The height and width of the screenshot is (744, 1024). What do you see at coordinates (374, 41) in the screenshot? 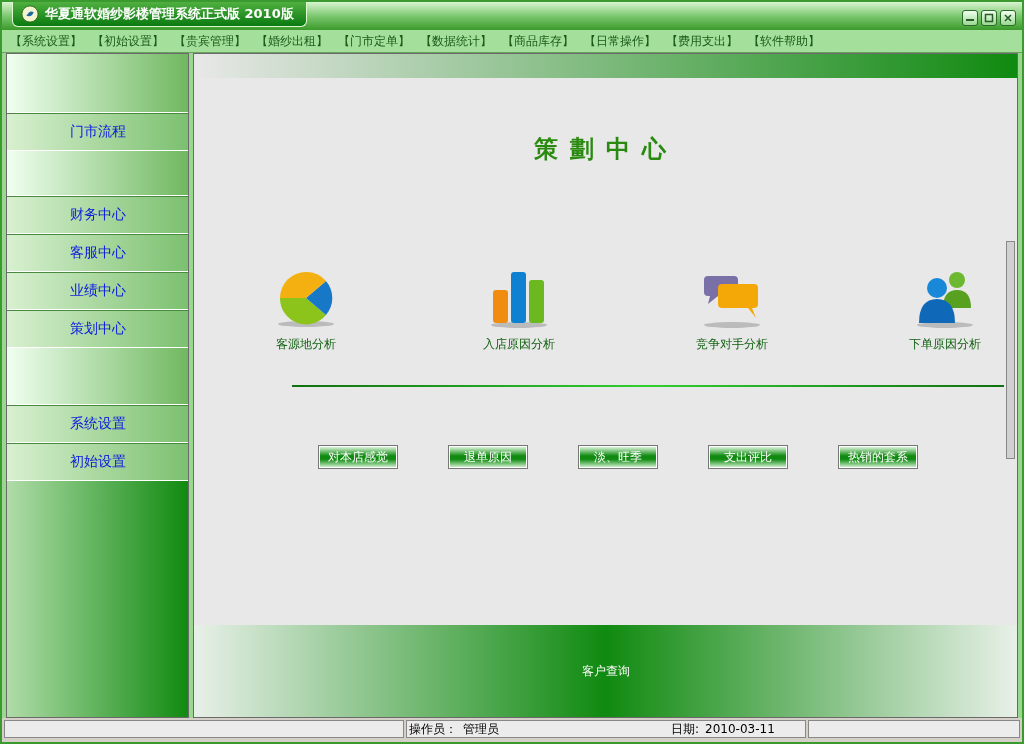
I see `menu-item: 【门市定单】` at bounding box center [374, 41].